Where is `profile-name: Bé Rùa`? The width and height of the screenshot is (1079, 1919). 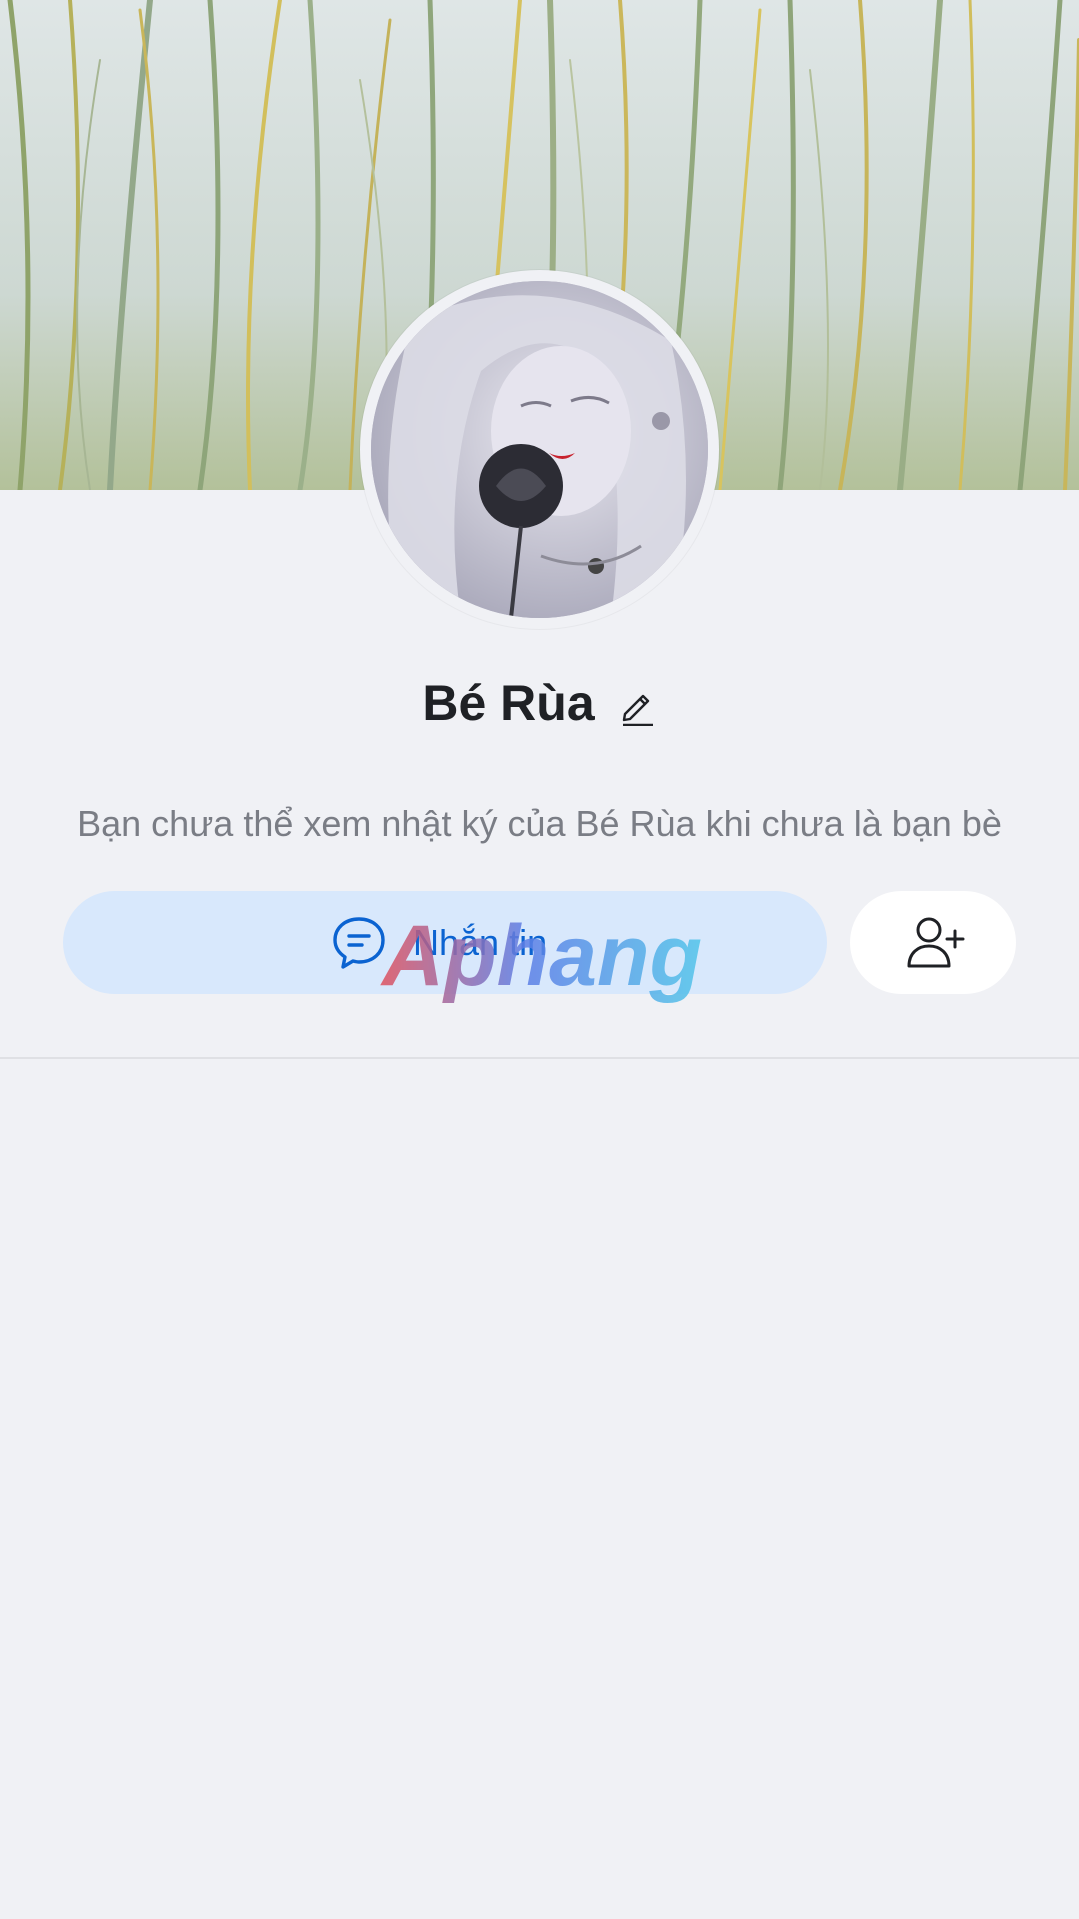 profile-name: Bé Rùa is located at coordinates (508, 703).